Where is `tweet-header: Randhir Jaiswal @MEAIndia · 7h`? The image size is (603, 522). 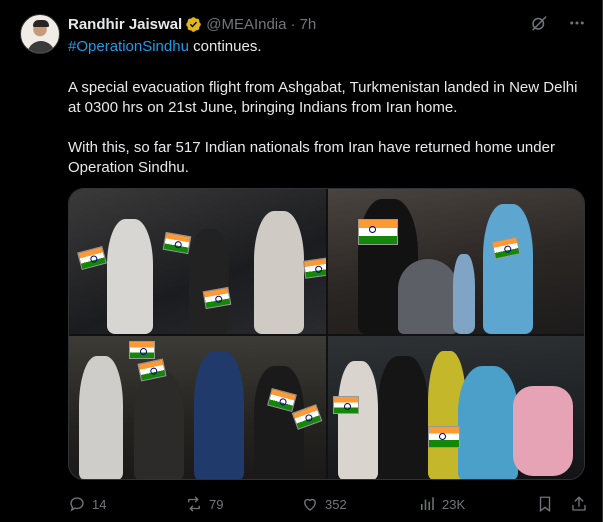
tweet-header: Randhir Jaiswal @MEAIndia · 7h is located at coordinates (192, 24).